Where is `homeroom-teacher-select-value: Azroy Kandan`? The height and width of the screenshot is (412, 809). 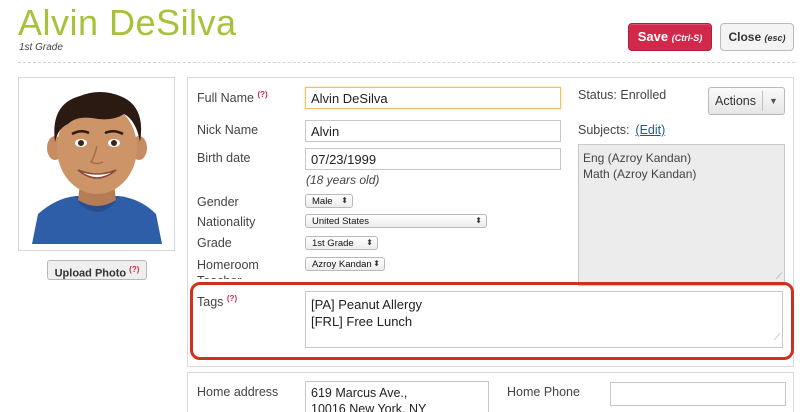 homeroom-teacher-select-value: Azroy Kandan is located at coordinates (342, 264).